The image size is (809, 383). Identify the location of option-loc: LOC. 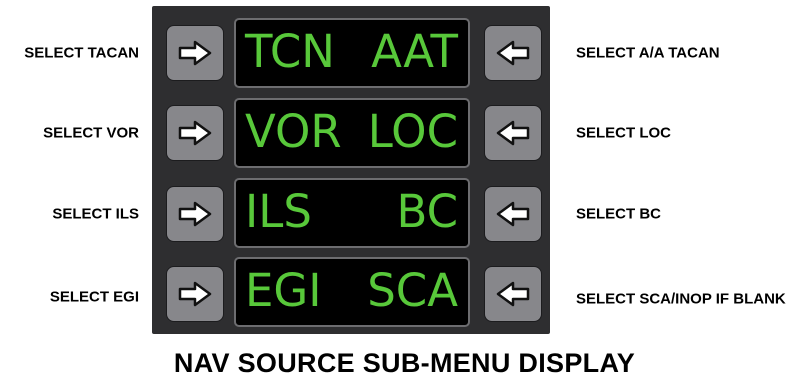
(412, 131).